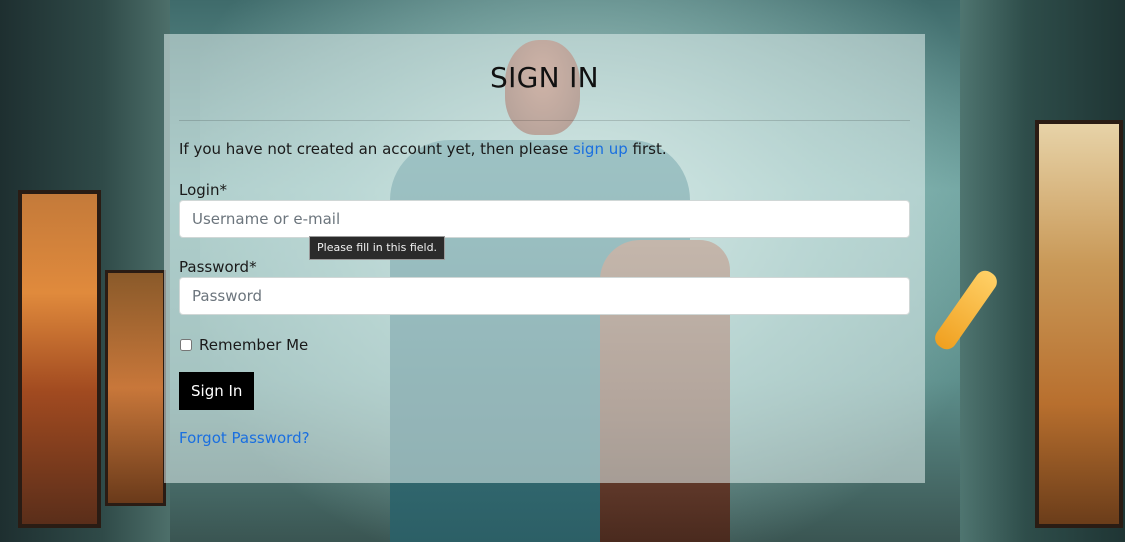 Image resolution: width=1125 pixels, height=542 pixels. What do you see at coordinates (544, 296) in the screenshot?
I see `password-input` at bounding box center [544, 296].